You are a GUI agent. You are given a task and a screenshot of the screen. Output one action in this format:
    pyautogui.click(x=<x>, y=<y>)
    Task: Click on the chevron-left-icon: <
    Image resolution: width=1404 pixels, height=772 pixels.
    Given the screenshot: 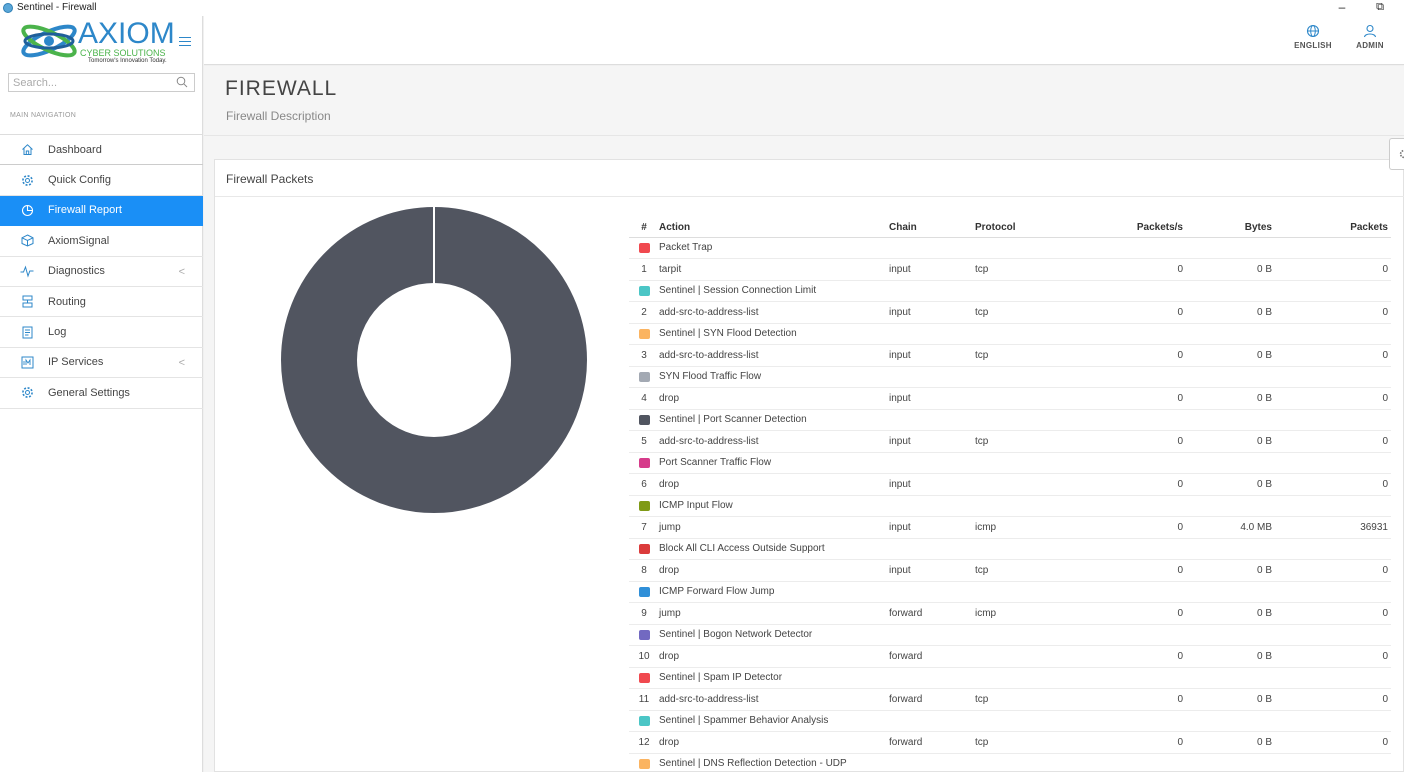 What is the action you would take?
    pyautogui.click(x=181, y=271)
    